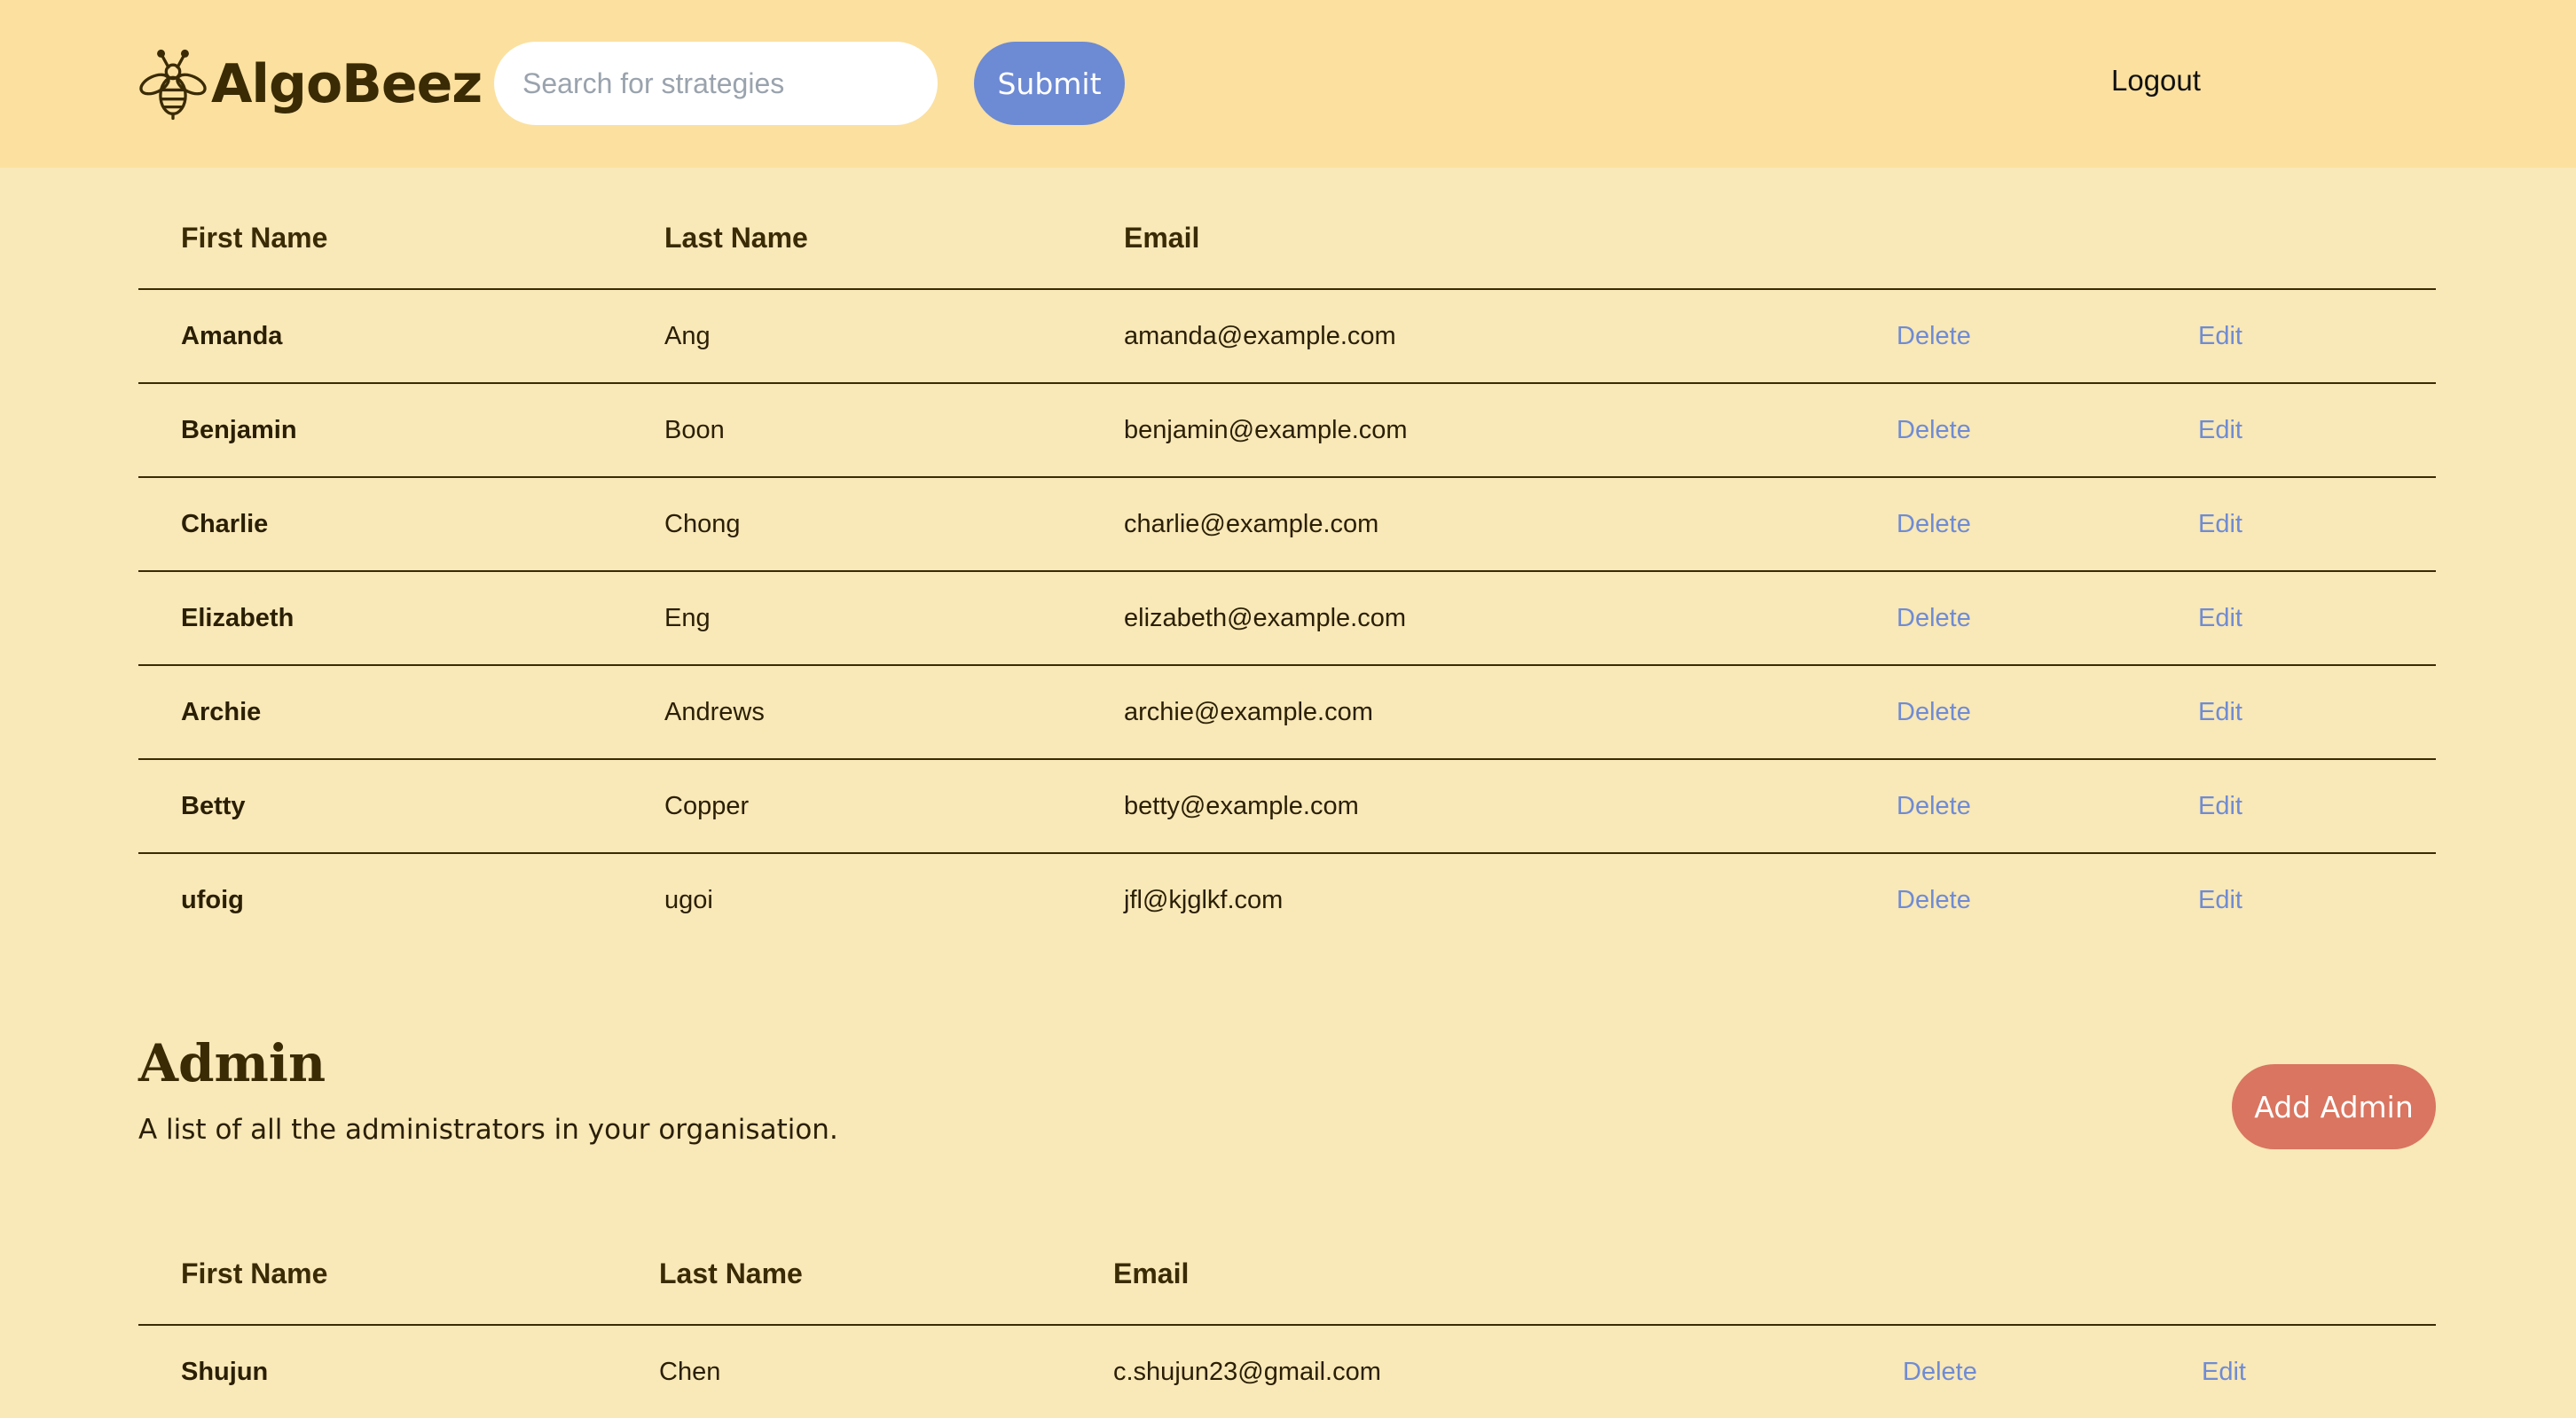 The width and height of the screenshot is (2576, 1418). What do you see at coordinates (1287, 900) in the screenshot?
I see `table-row: ufoig ugoi jfl@kjglkf.com Delete Edit` at bounding box center [1287, 900].